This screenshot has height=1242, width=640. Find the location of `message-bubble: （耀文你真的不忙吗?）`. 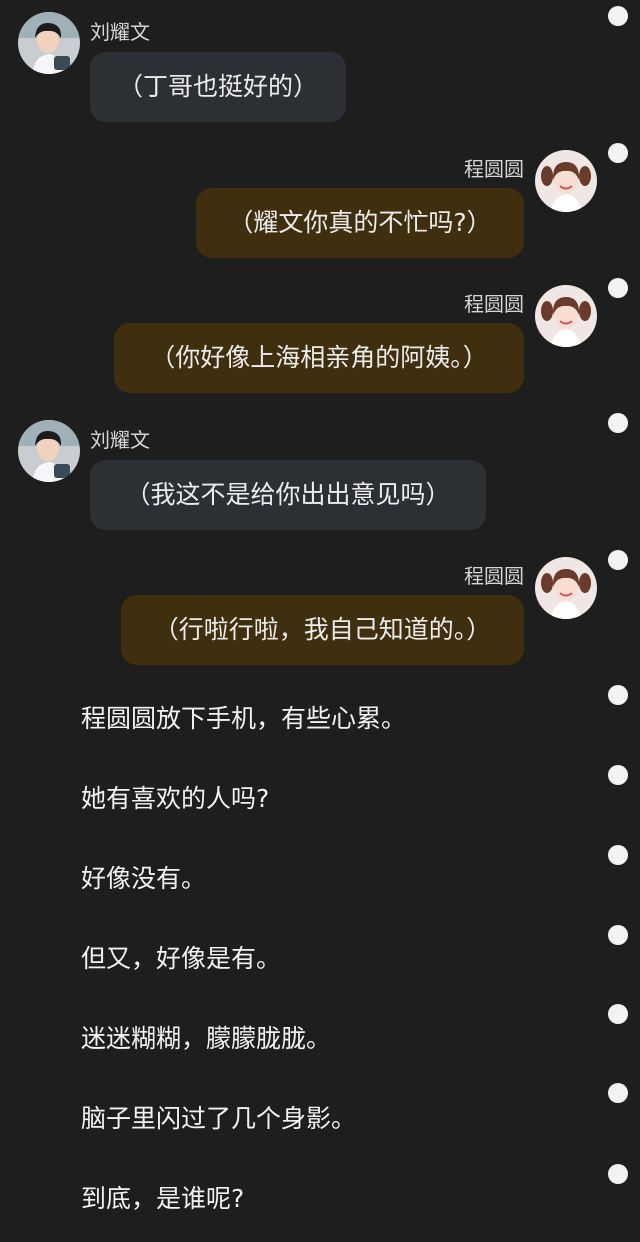

message-bubble: （耀文你真的不忙吗?） is located at coordinates (360, 223).